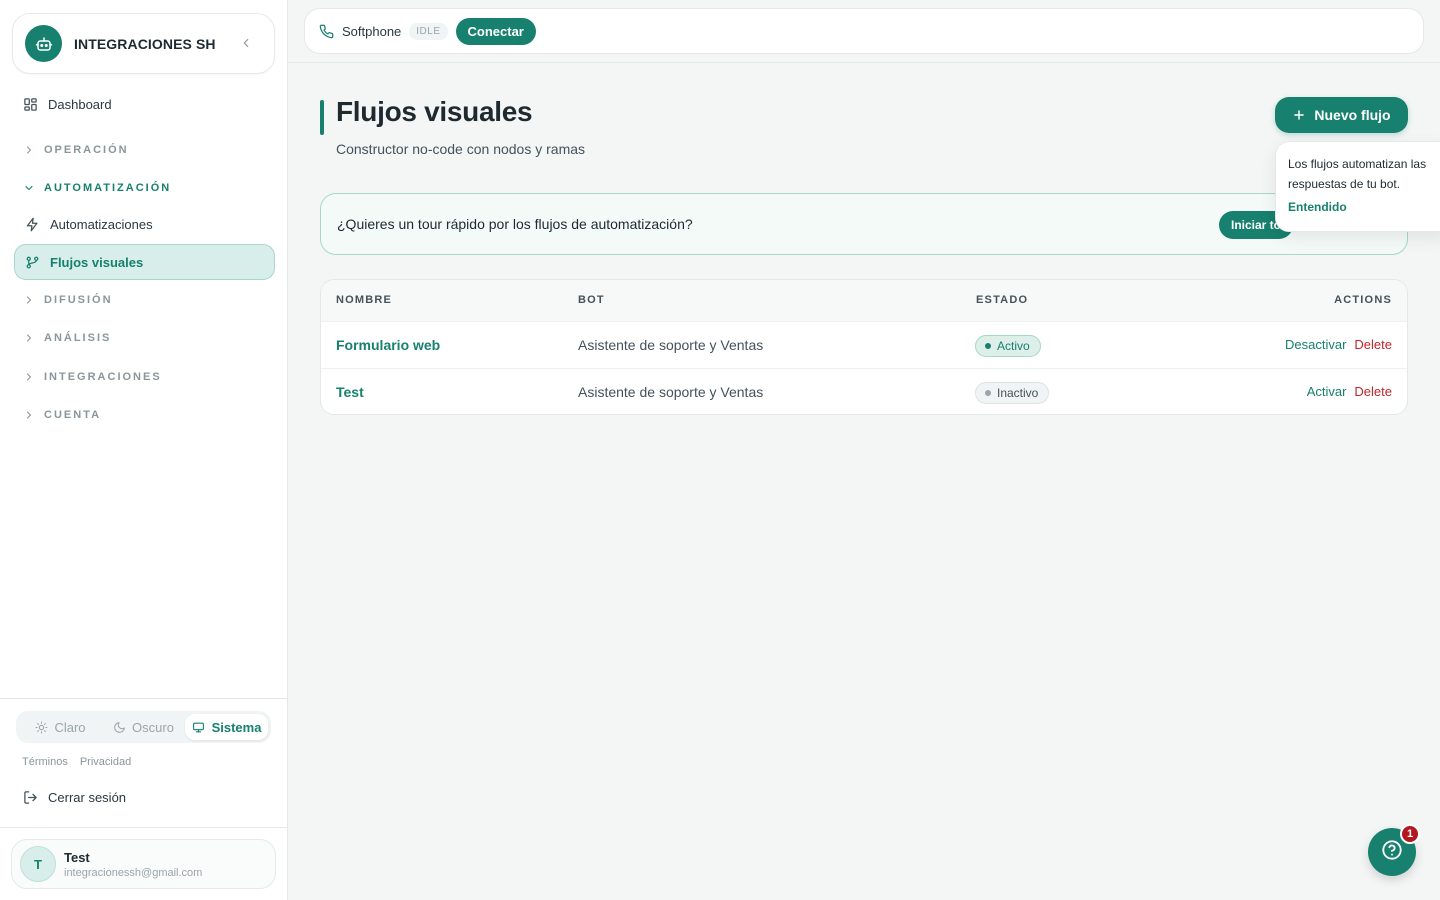 The height and width of the screenshot is (900, 1440). What do you see at coordinates (144, 104) in the screenshot?
I see `sidebar-item-dashboard: Dashboard` at bounding box center [144, 104].